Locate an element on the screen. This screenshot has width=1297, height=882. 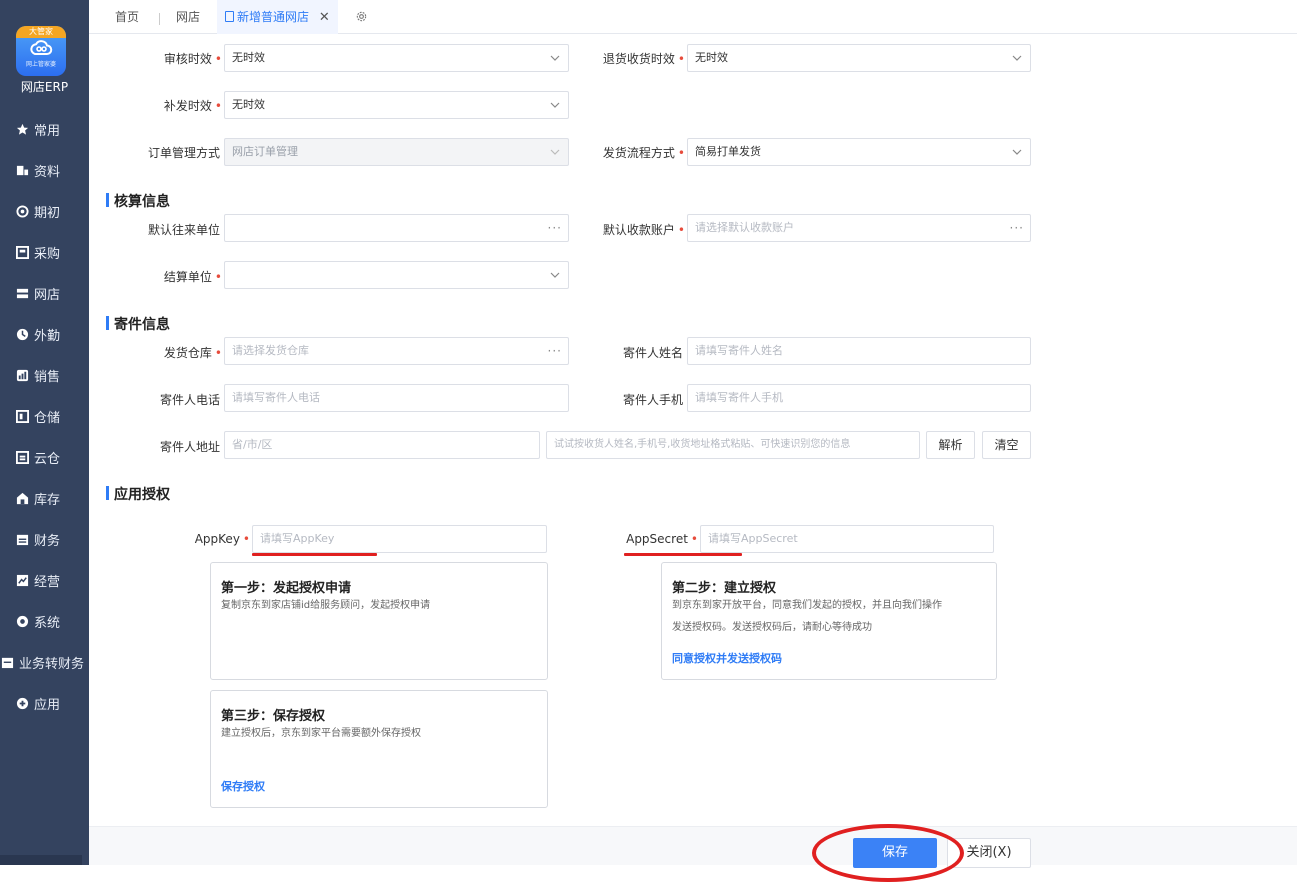
audit-time-label-text: 审核时效 is located at coordinates (187, 59).